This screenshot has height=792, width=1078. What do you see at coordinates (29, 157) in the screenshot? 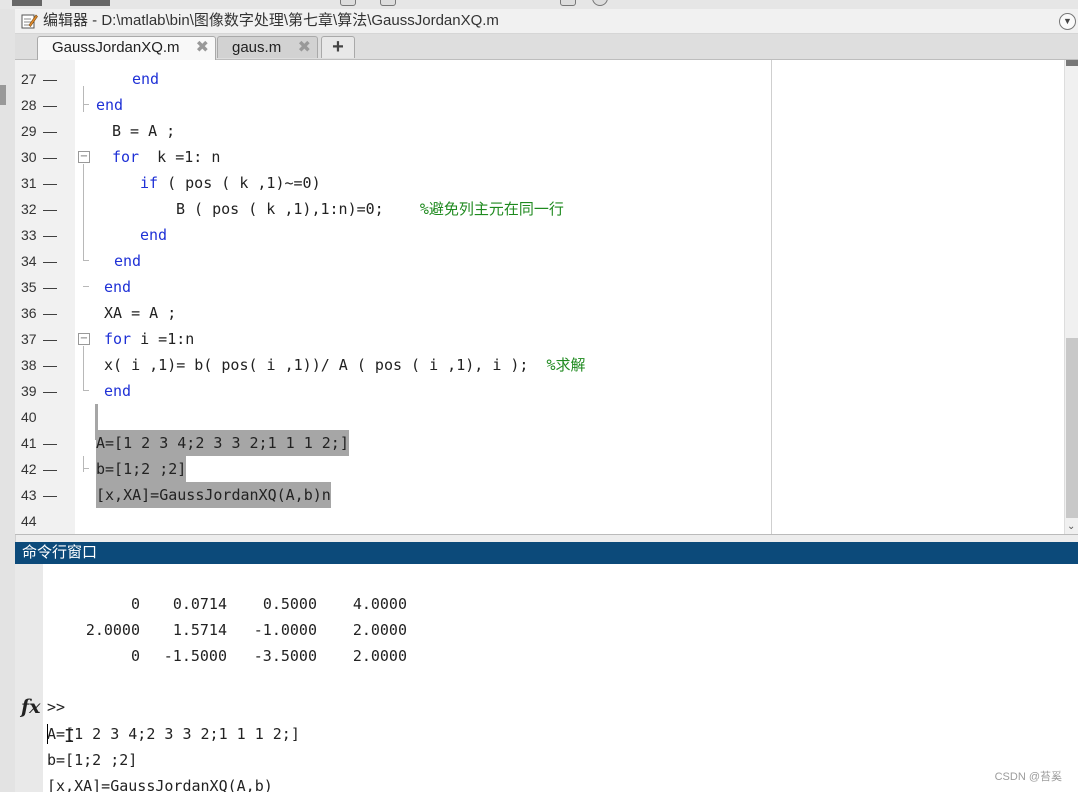
I see `line-number: 30` at bounding box center [29, 157].